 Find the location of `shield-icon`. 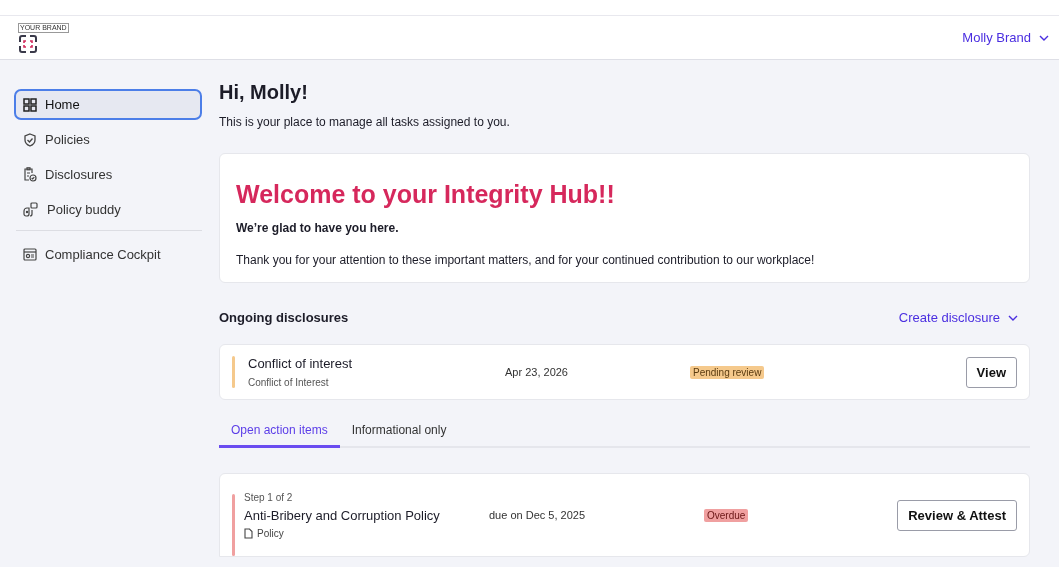

shield-icon is located at coordinates (30, 139).